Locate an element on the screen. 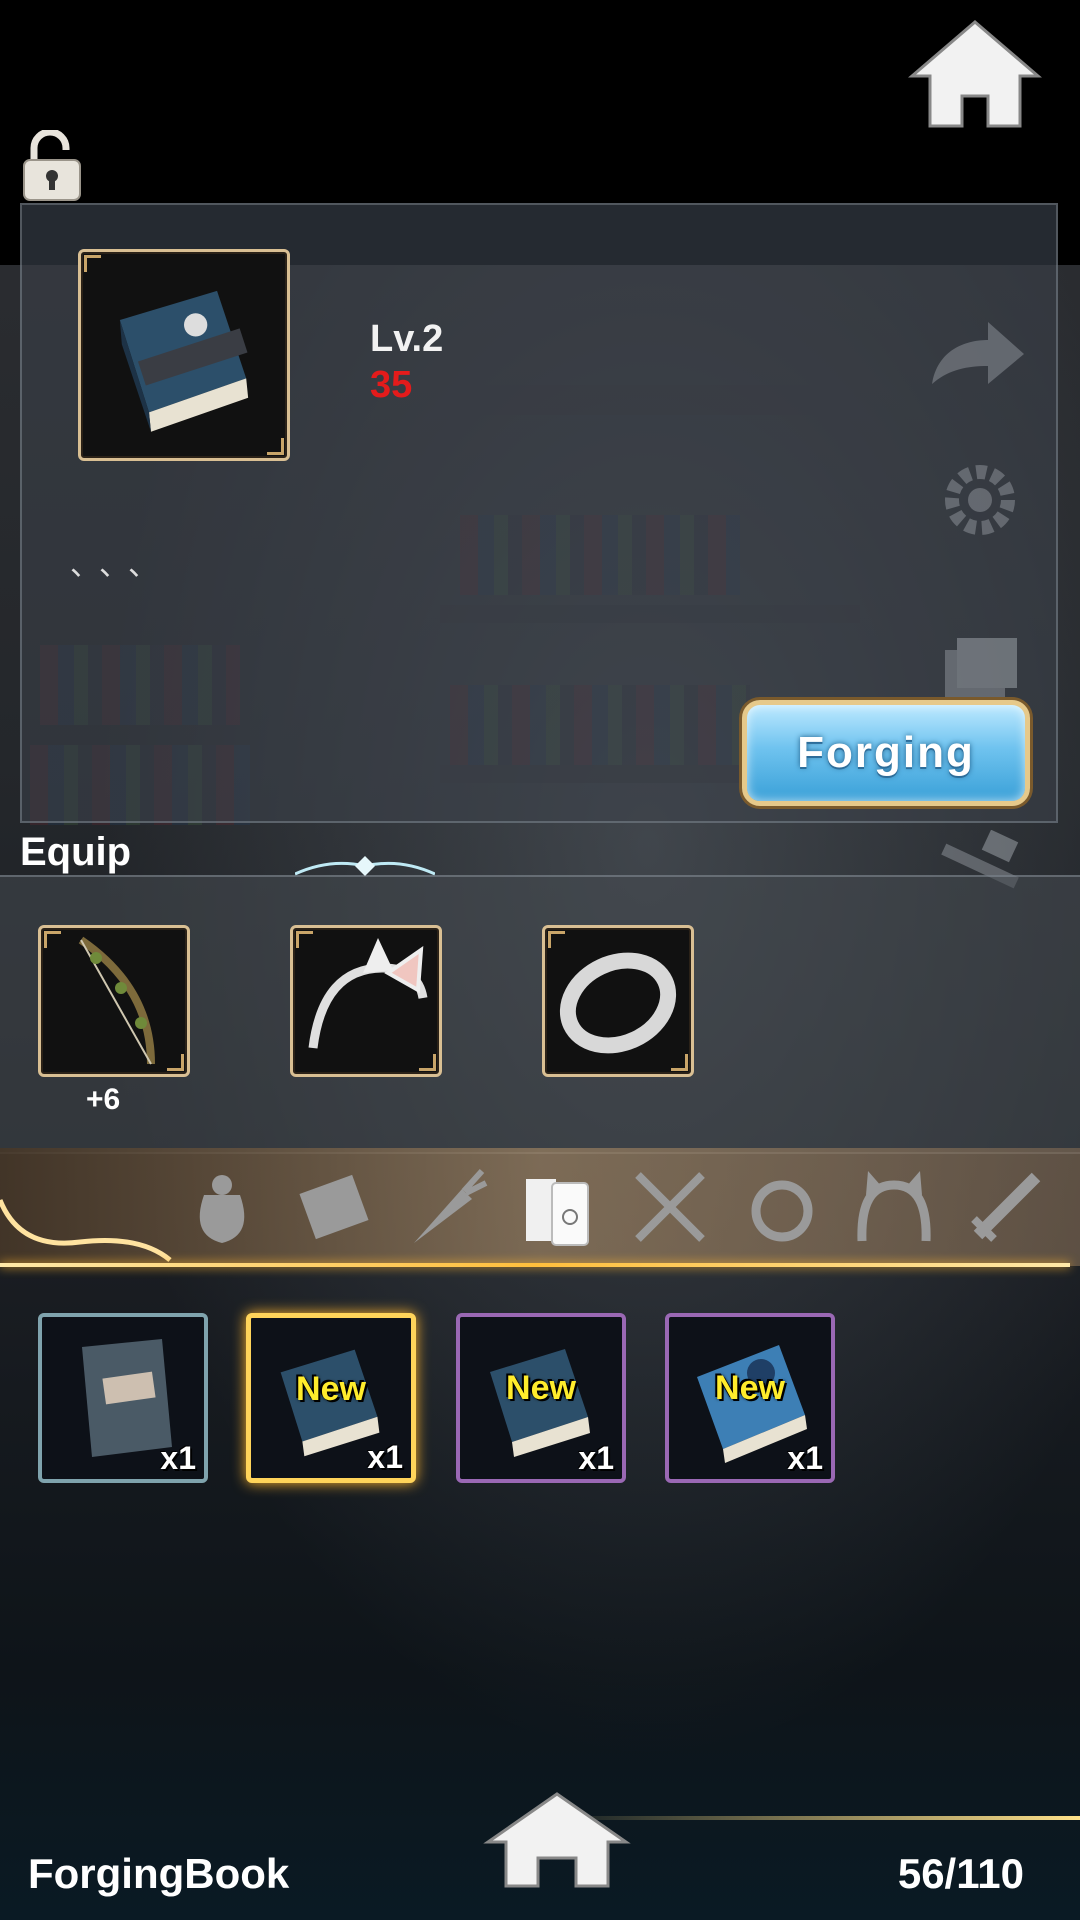  unlocked-padlock-icon is located at coordinates (52, 166).